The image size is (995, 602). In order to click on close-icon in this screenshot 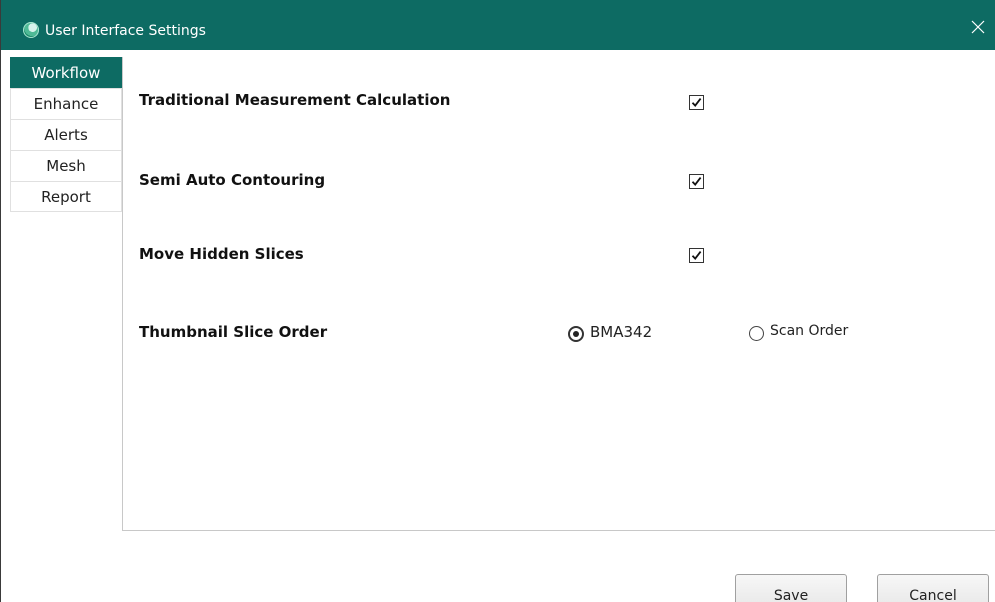, I will do `click(978, 27)`.